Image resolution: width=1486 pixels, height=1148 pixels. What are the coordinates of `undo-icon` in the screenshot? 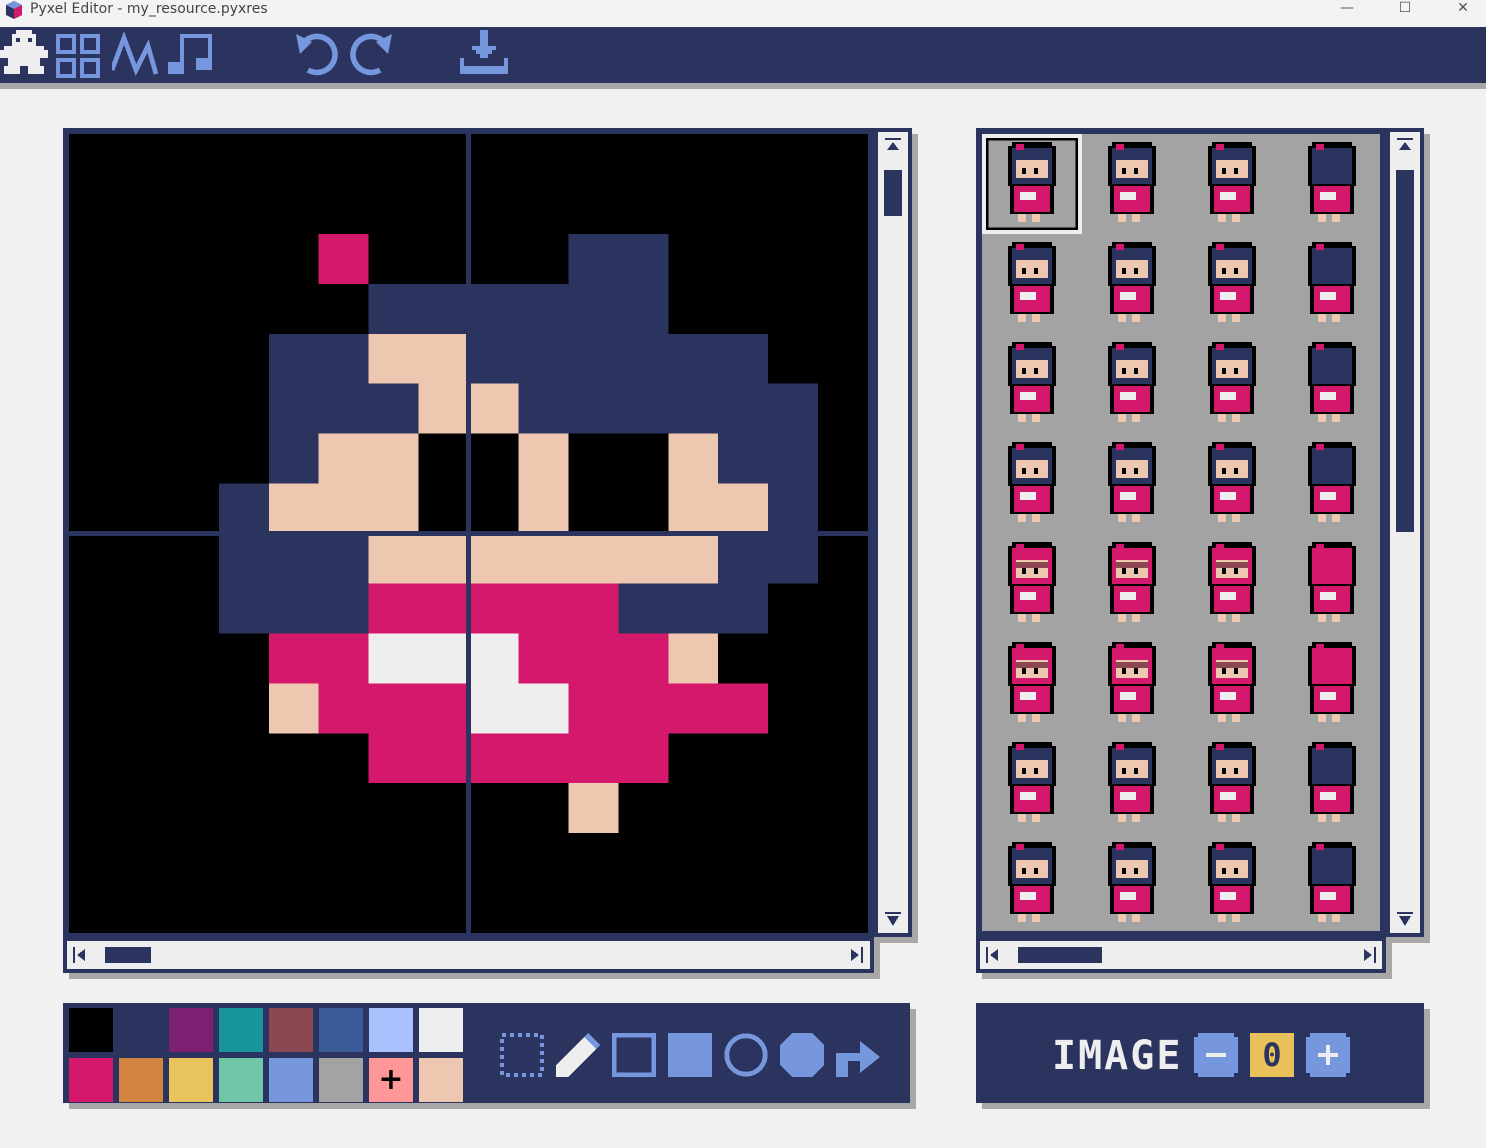 It's located at (316, 54).